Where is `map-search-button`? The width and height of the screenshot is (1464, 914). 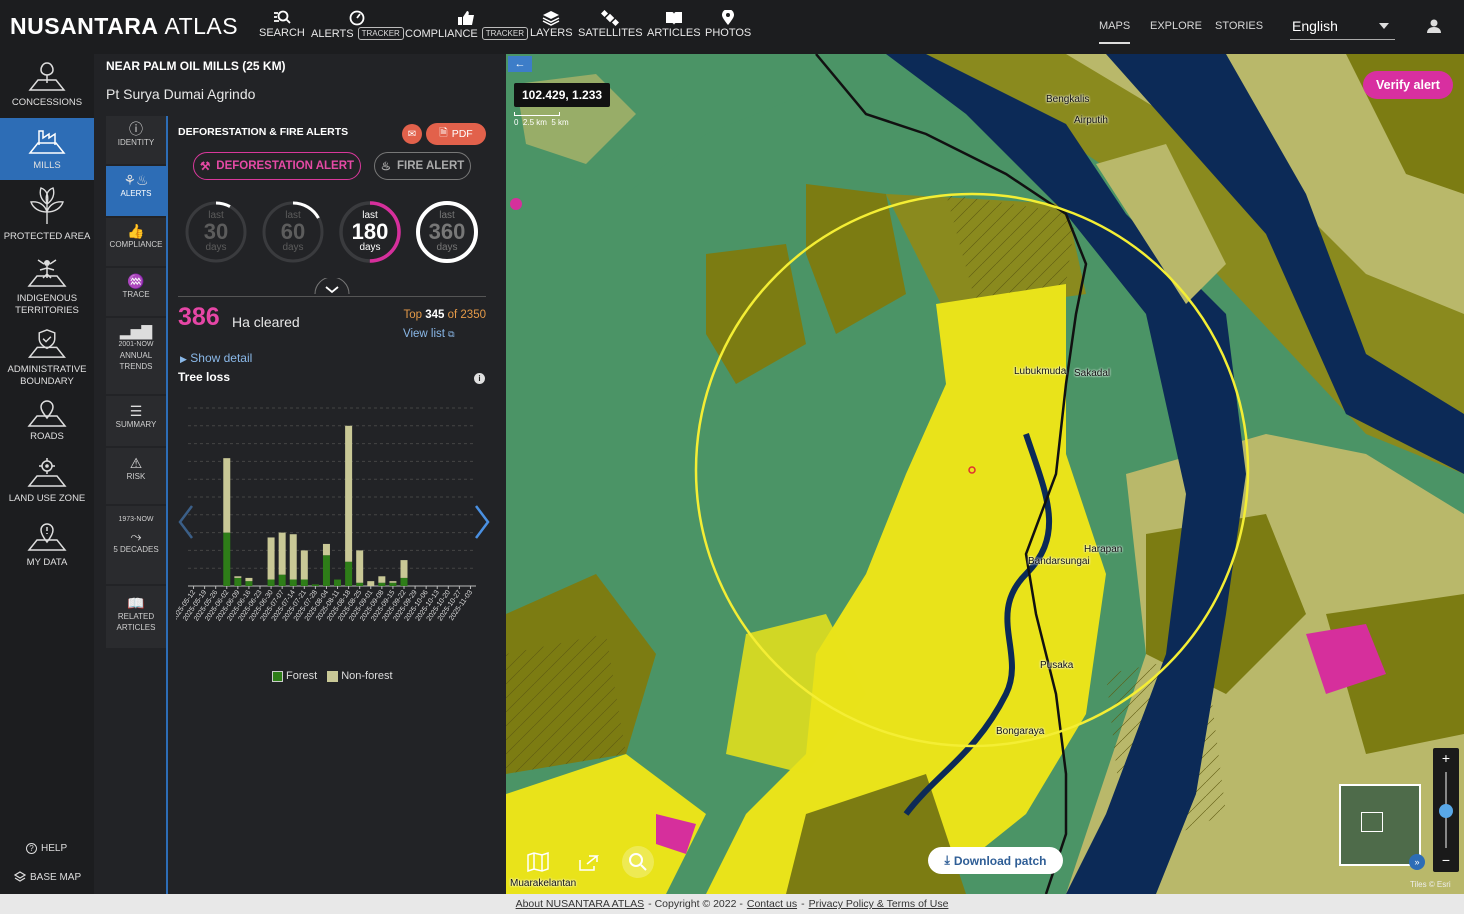
map-search-button is located at coordinates (638, 862).